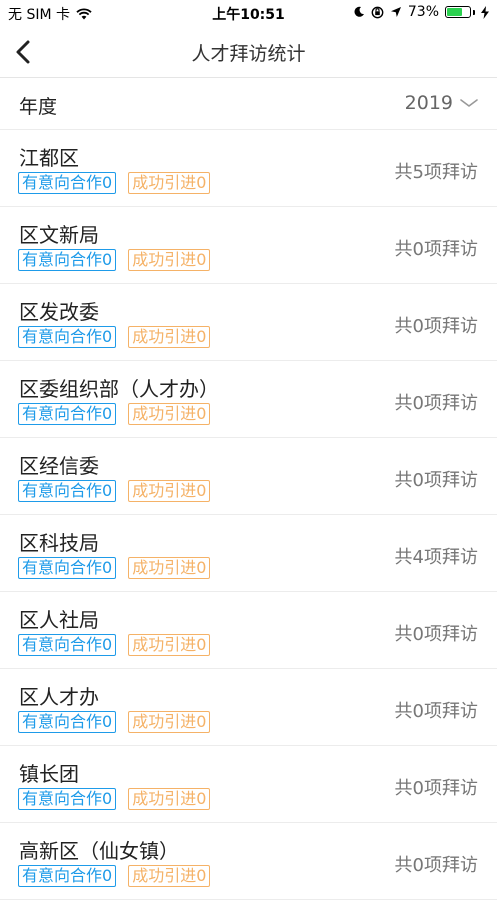 The image size is (497, 900). What do you see at coordinates (59, 620) in the screenshot?
I see `department-name: 区人社局` at bounding box center [59, 620].